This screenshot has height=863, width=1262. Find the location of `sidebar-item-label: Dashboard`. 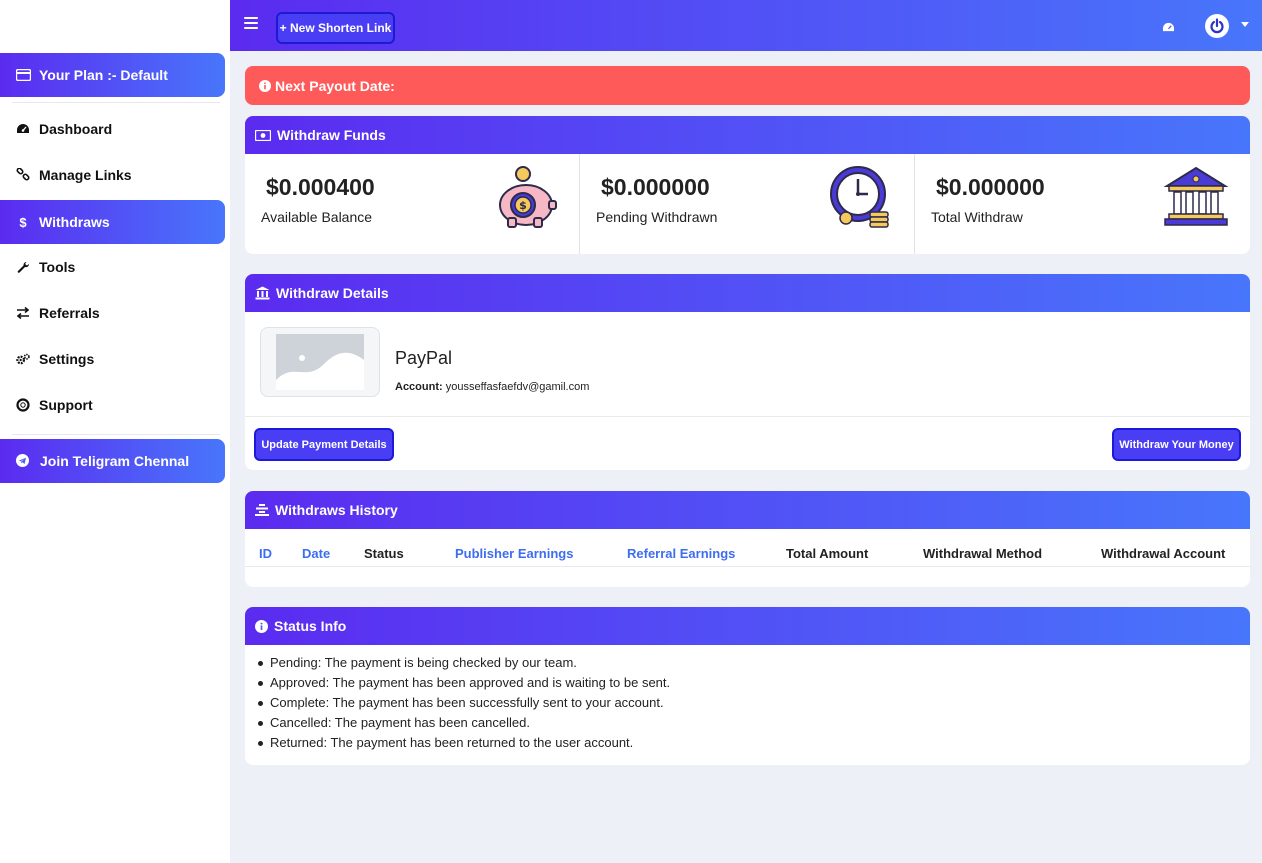

sidebar-item-label: Dashboard is located at coordinates (76, 129).